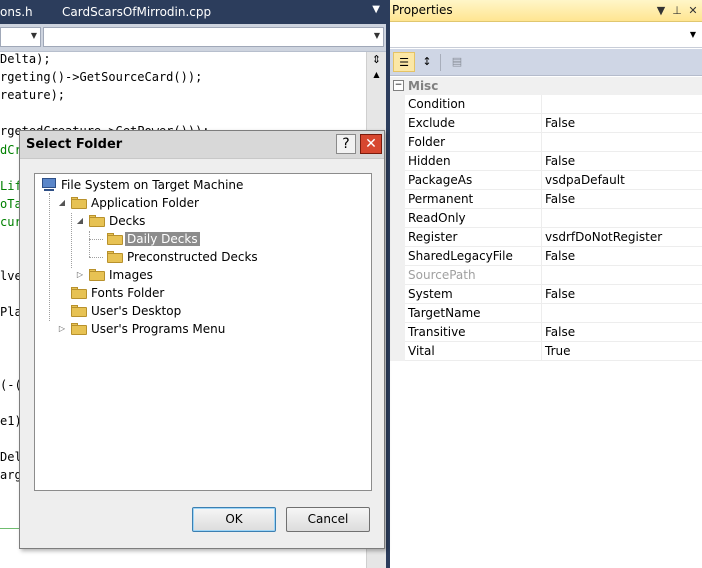 Image resolution: width=702 pixels, height=568 pixels. I want to click on property-name: Vital, so click(421, 351).